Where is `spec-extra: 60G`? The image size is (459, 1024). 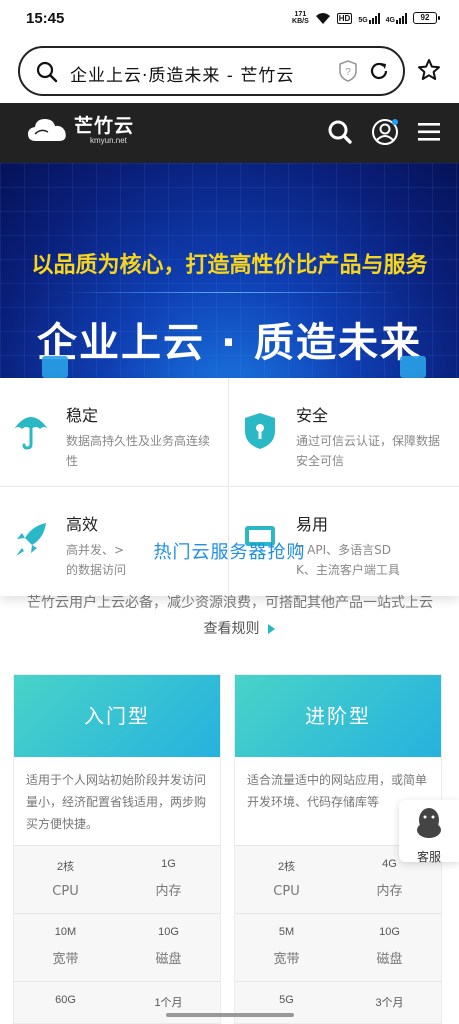 spec-extra: 60G is located at coordinates (65, 1002).